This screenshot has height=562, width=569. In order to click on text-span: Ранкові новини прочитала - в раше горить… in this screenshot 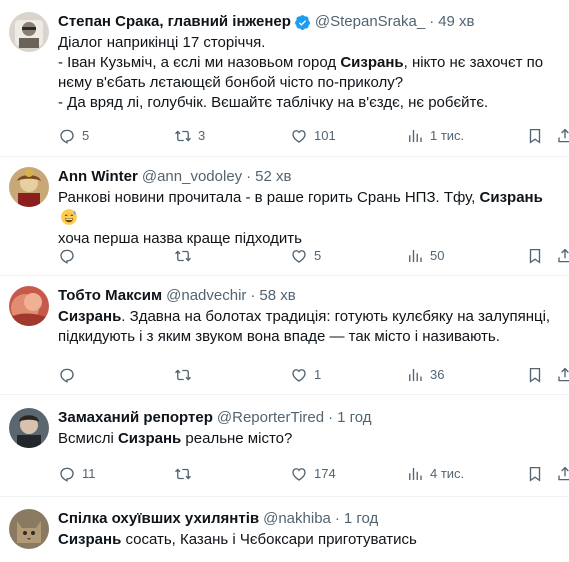, I will do `click(269, 197)`.